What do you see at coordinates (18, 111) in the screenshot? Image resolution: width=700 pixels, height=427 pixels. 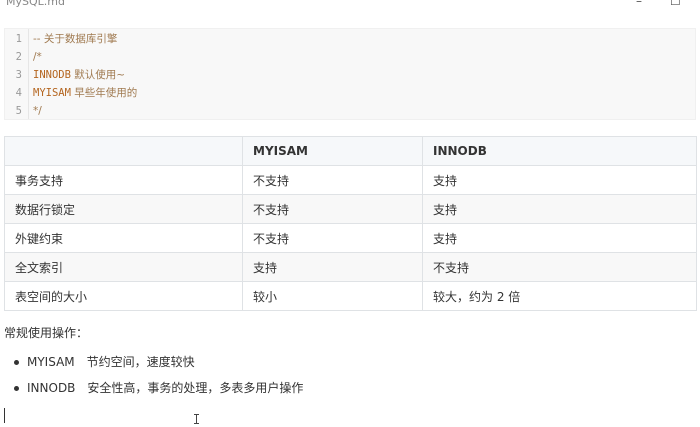 I see `line-number: 5` at bounding box center [18, 111].